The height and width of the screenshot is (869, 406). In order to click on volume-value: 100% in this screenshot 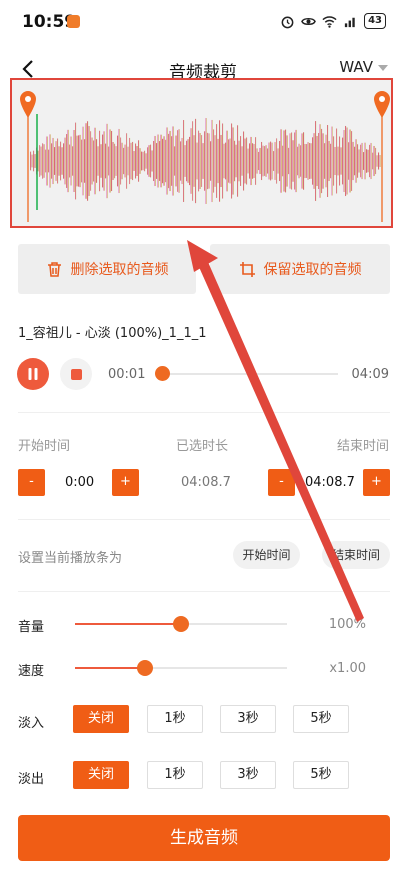, I will do `click(347, 624)`.